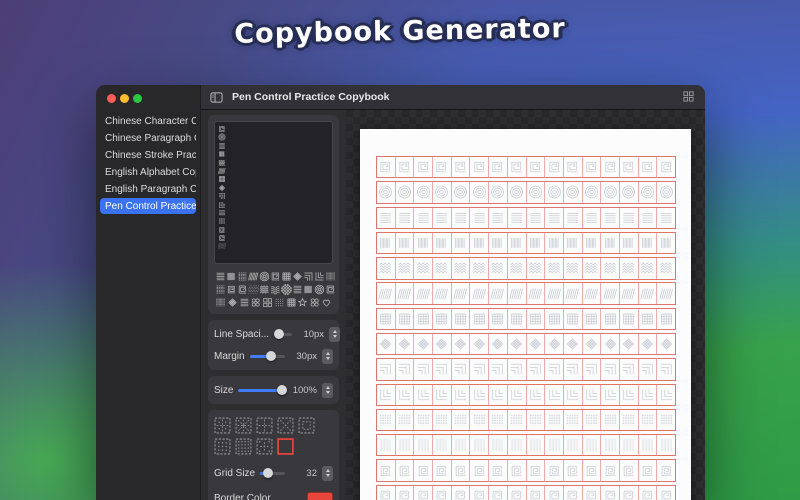  Describe the element at coordinates (275, 163) in the screenshot. I see `sequence-glyph-zigzag` at that location.